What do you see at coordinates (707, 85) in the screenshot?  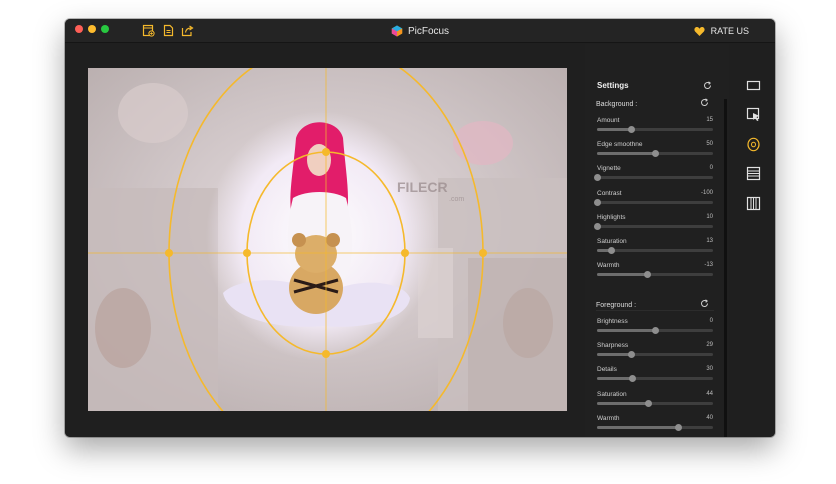 I see `reset-all-icon` at bounding box center [707, 85].